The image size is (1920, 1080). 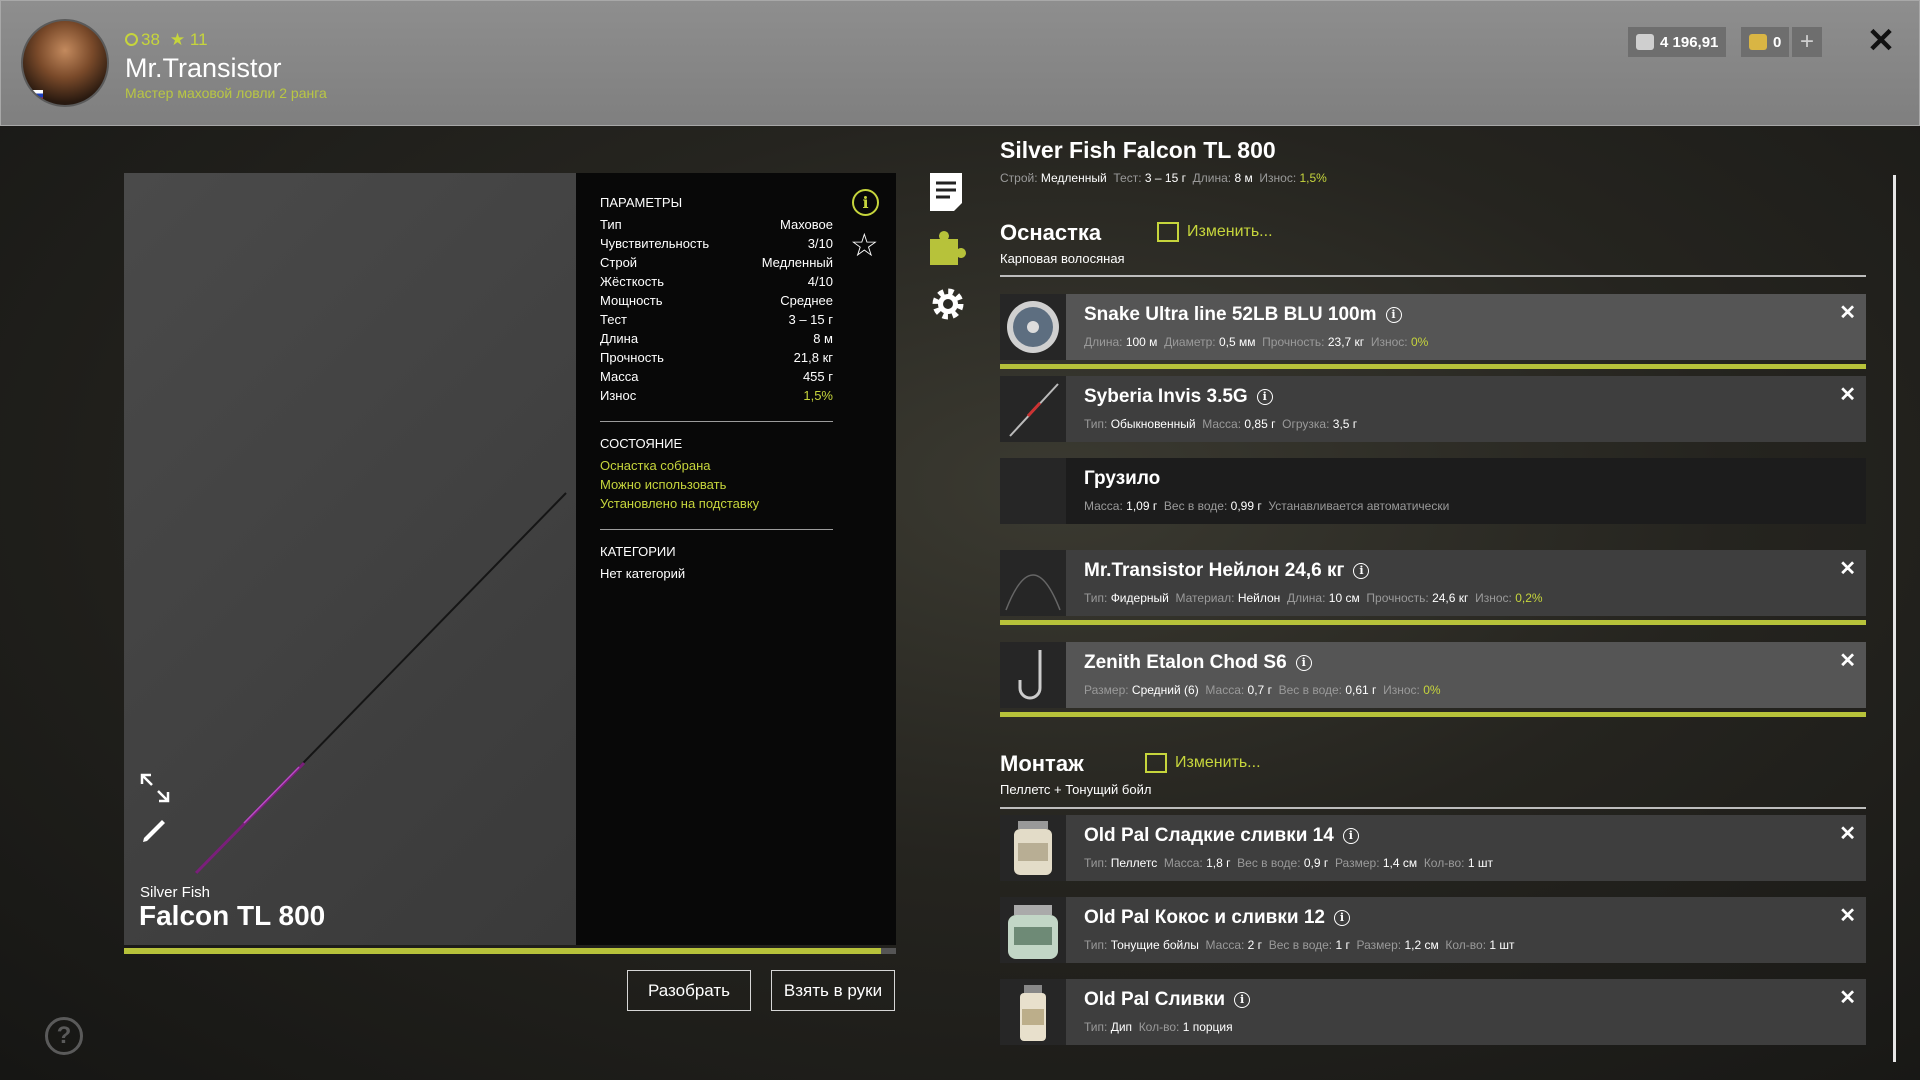 What do you see at coordinates (1204, 917) in the screenshot?
I see `item-title: Old Pal Кокос и сливки 12` at bounding box center [1204, 917].